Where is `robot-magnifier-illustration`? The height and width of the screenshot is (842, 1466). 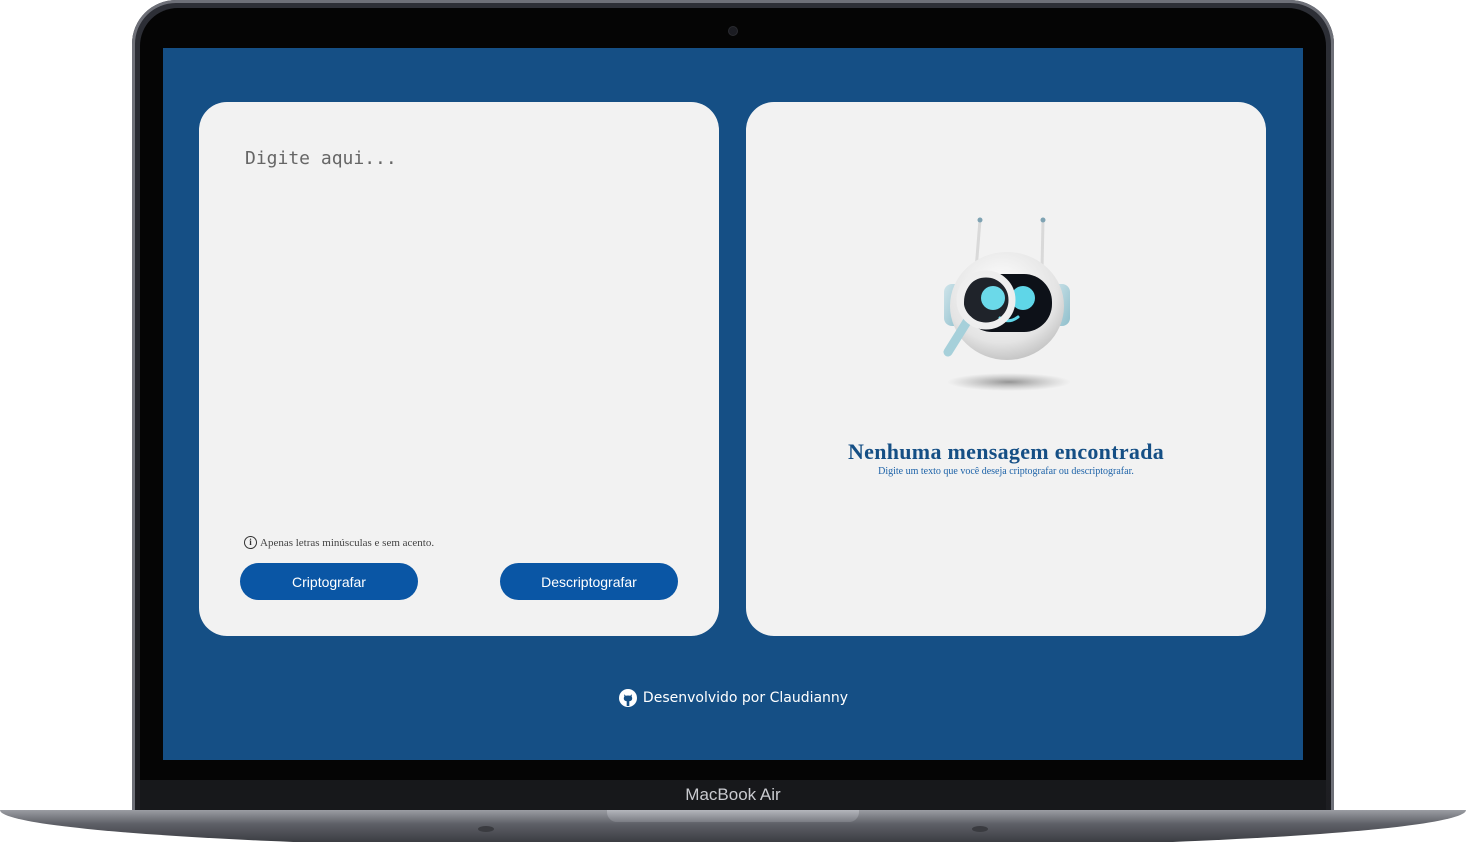
robot-magnifier-illustration is located at coordinates (1007, 304).